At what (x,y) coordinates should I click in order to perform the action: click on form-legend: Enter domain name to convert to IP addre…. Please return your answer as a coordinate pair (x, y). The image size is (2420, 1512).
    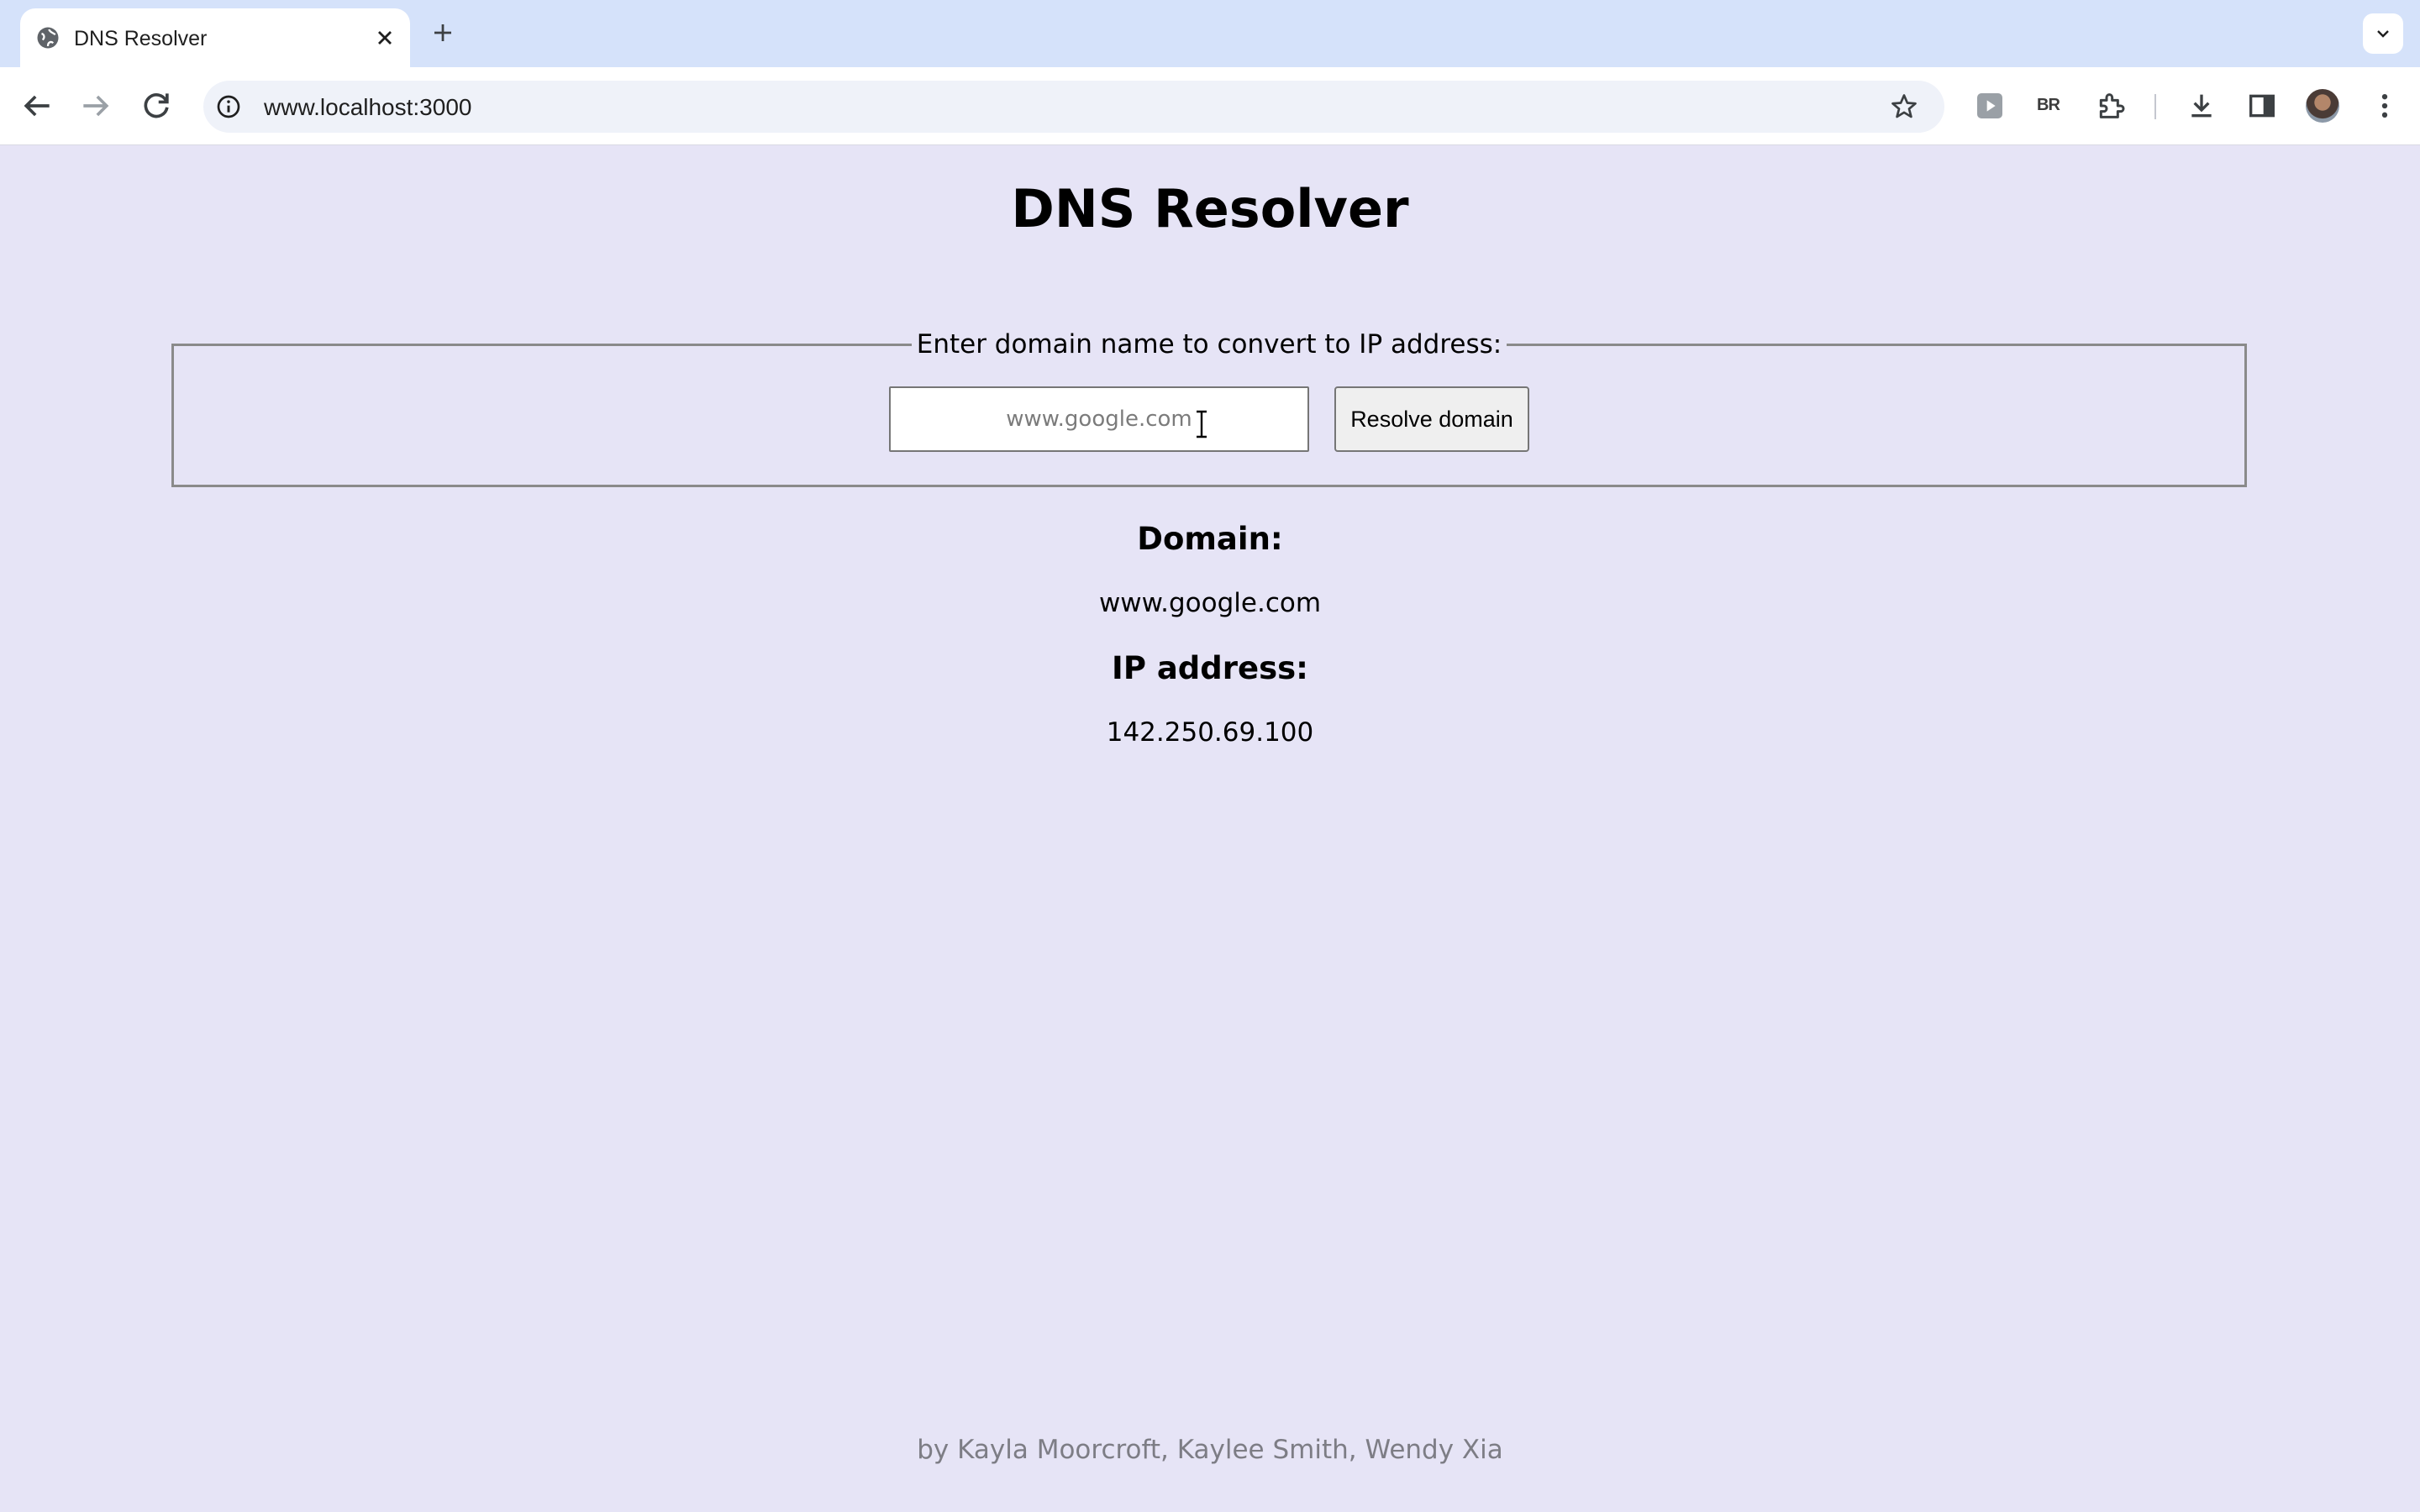
    Looking at the image, I should click on (1209, 344).